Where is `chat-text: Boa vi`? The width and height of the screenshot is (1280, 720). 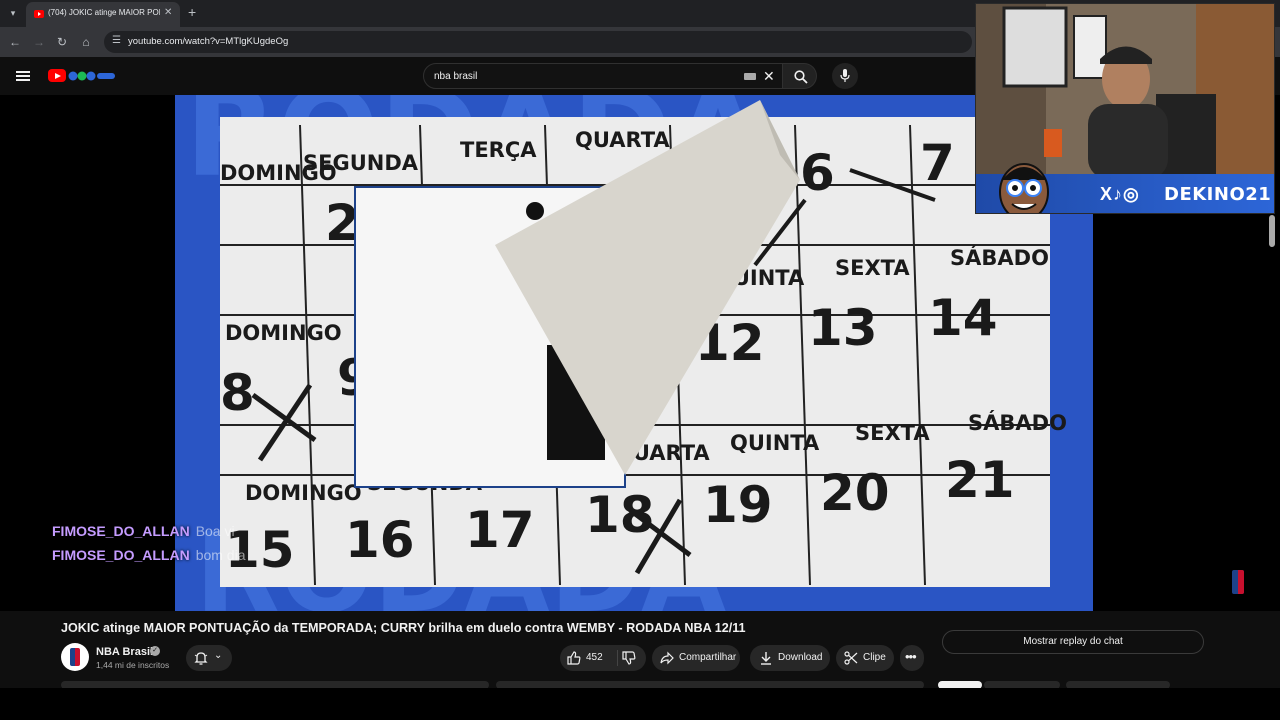
chat-text: Boa vi is located at coordinates (215, 531).